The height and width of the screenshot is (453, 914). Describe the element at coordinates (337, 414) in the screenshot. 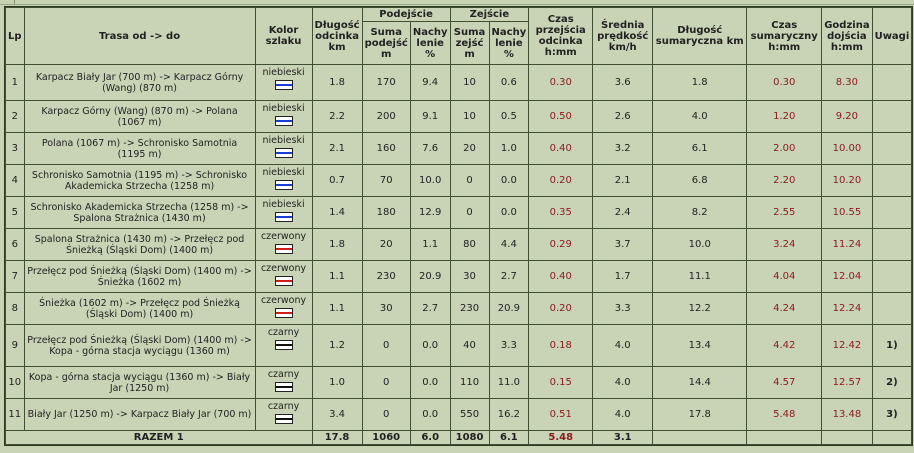

I see `row-dlugosc: 3.4` at that location.